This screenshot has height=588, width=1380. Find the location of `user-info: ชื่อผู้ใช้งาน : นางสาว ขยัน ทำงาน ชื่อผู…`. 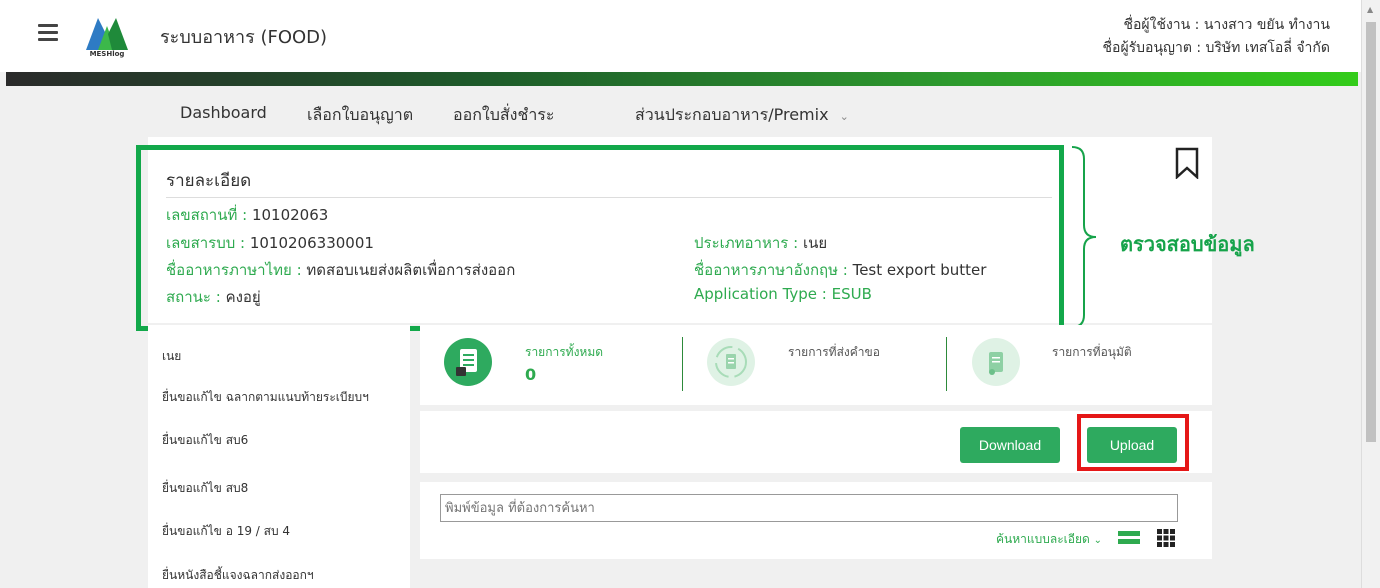

user-info: ชื่อผู้ใช้งาน : นางสาว ขยัน ทำงาน ชื่อผู… is located at coordinates (1216, 37).